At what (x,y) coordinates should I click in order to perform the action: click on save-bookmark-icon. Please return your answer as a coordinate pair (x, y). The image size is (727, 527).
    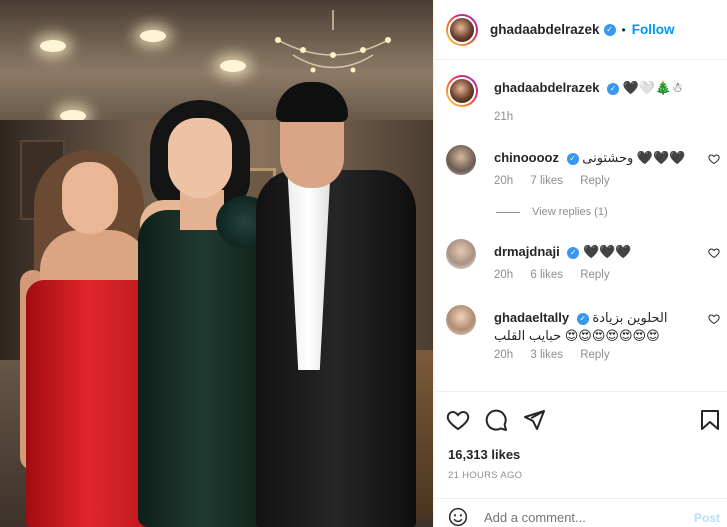
    Looking at the image, I should click on (710, 420).